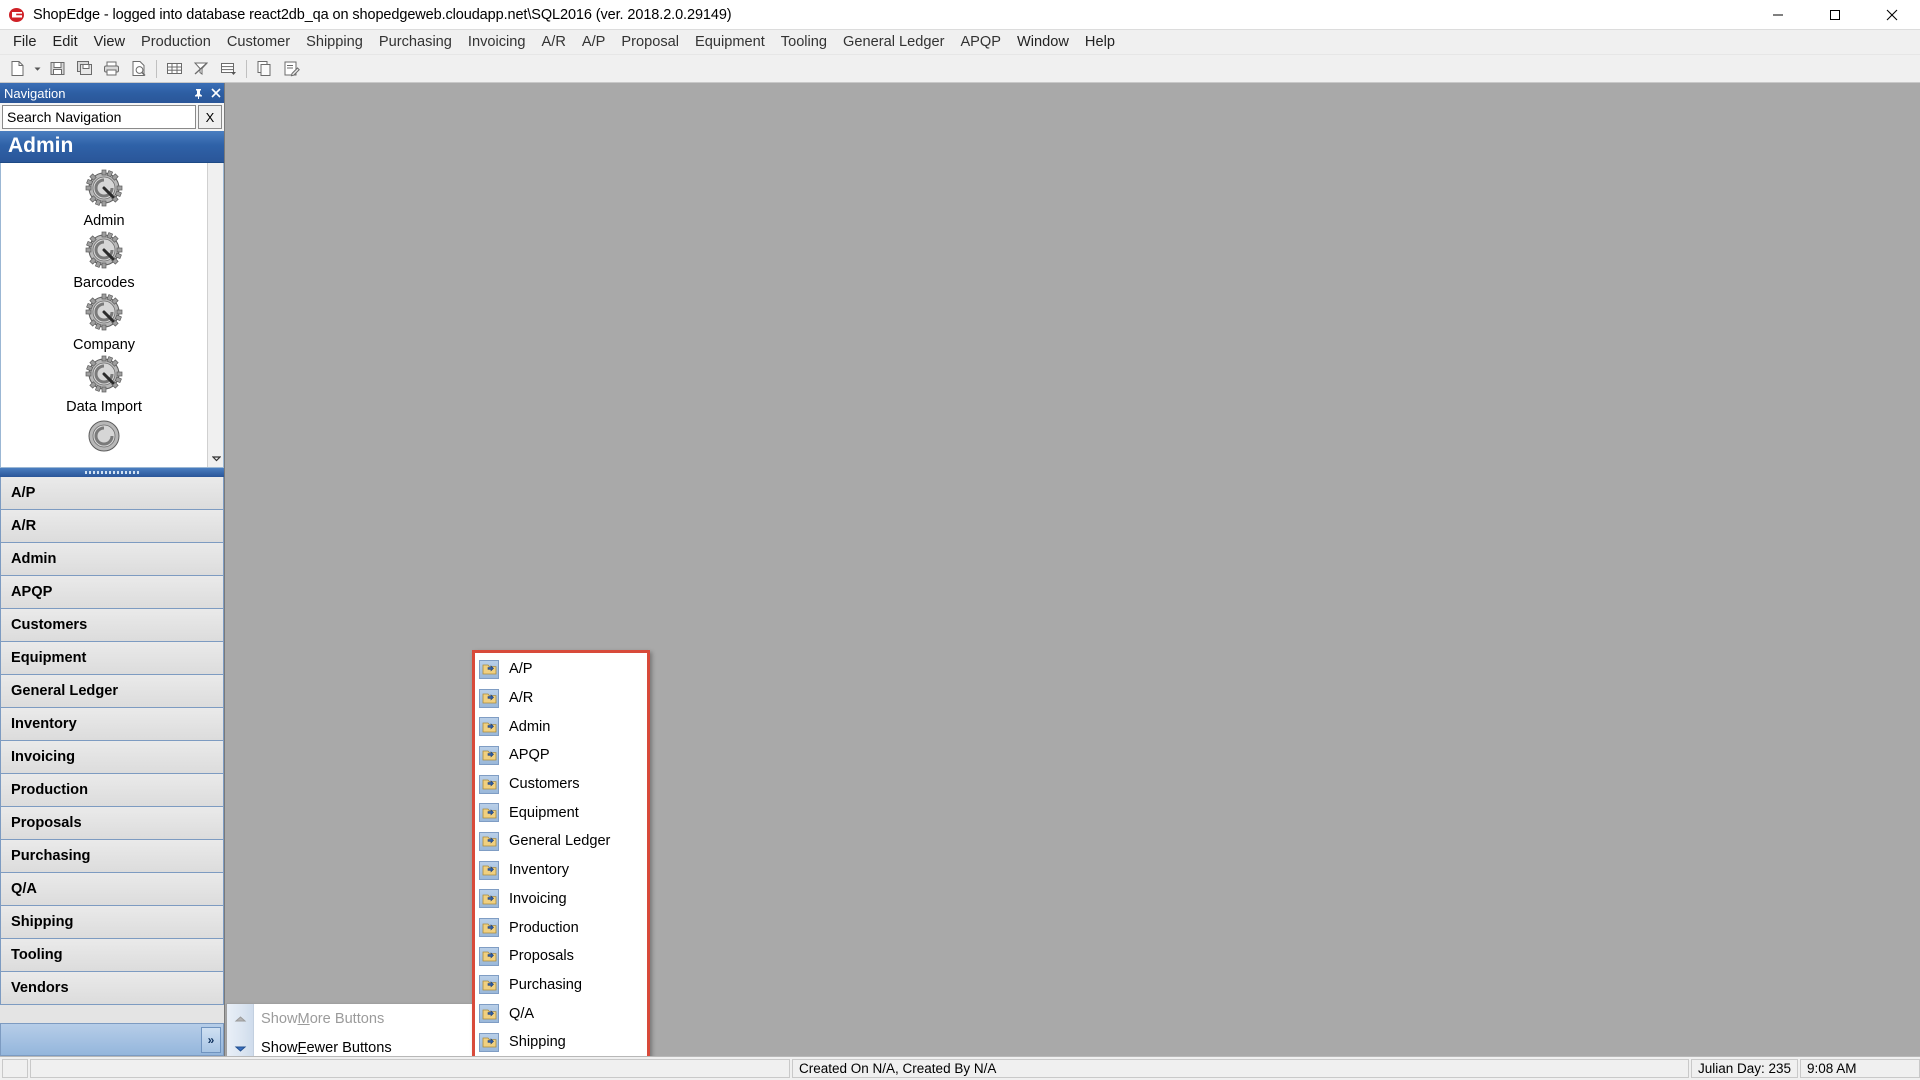  I want to click on close-icon, so click(215, 93).